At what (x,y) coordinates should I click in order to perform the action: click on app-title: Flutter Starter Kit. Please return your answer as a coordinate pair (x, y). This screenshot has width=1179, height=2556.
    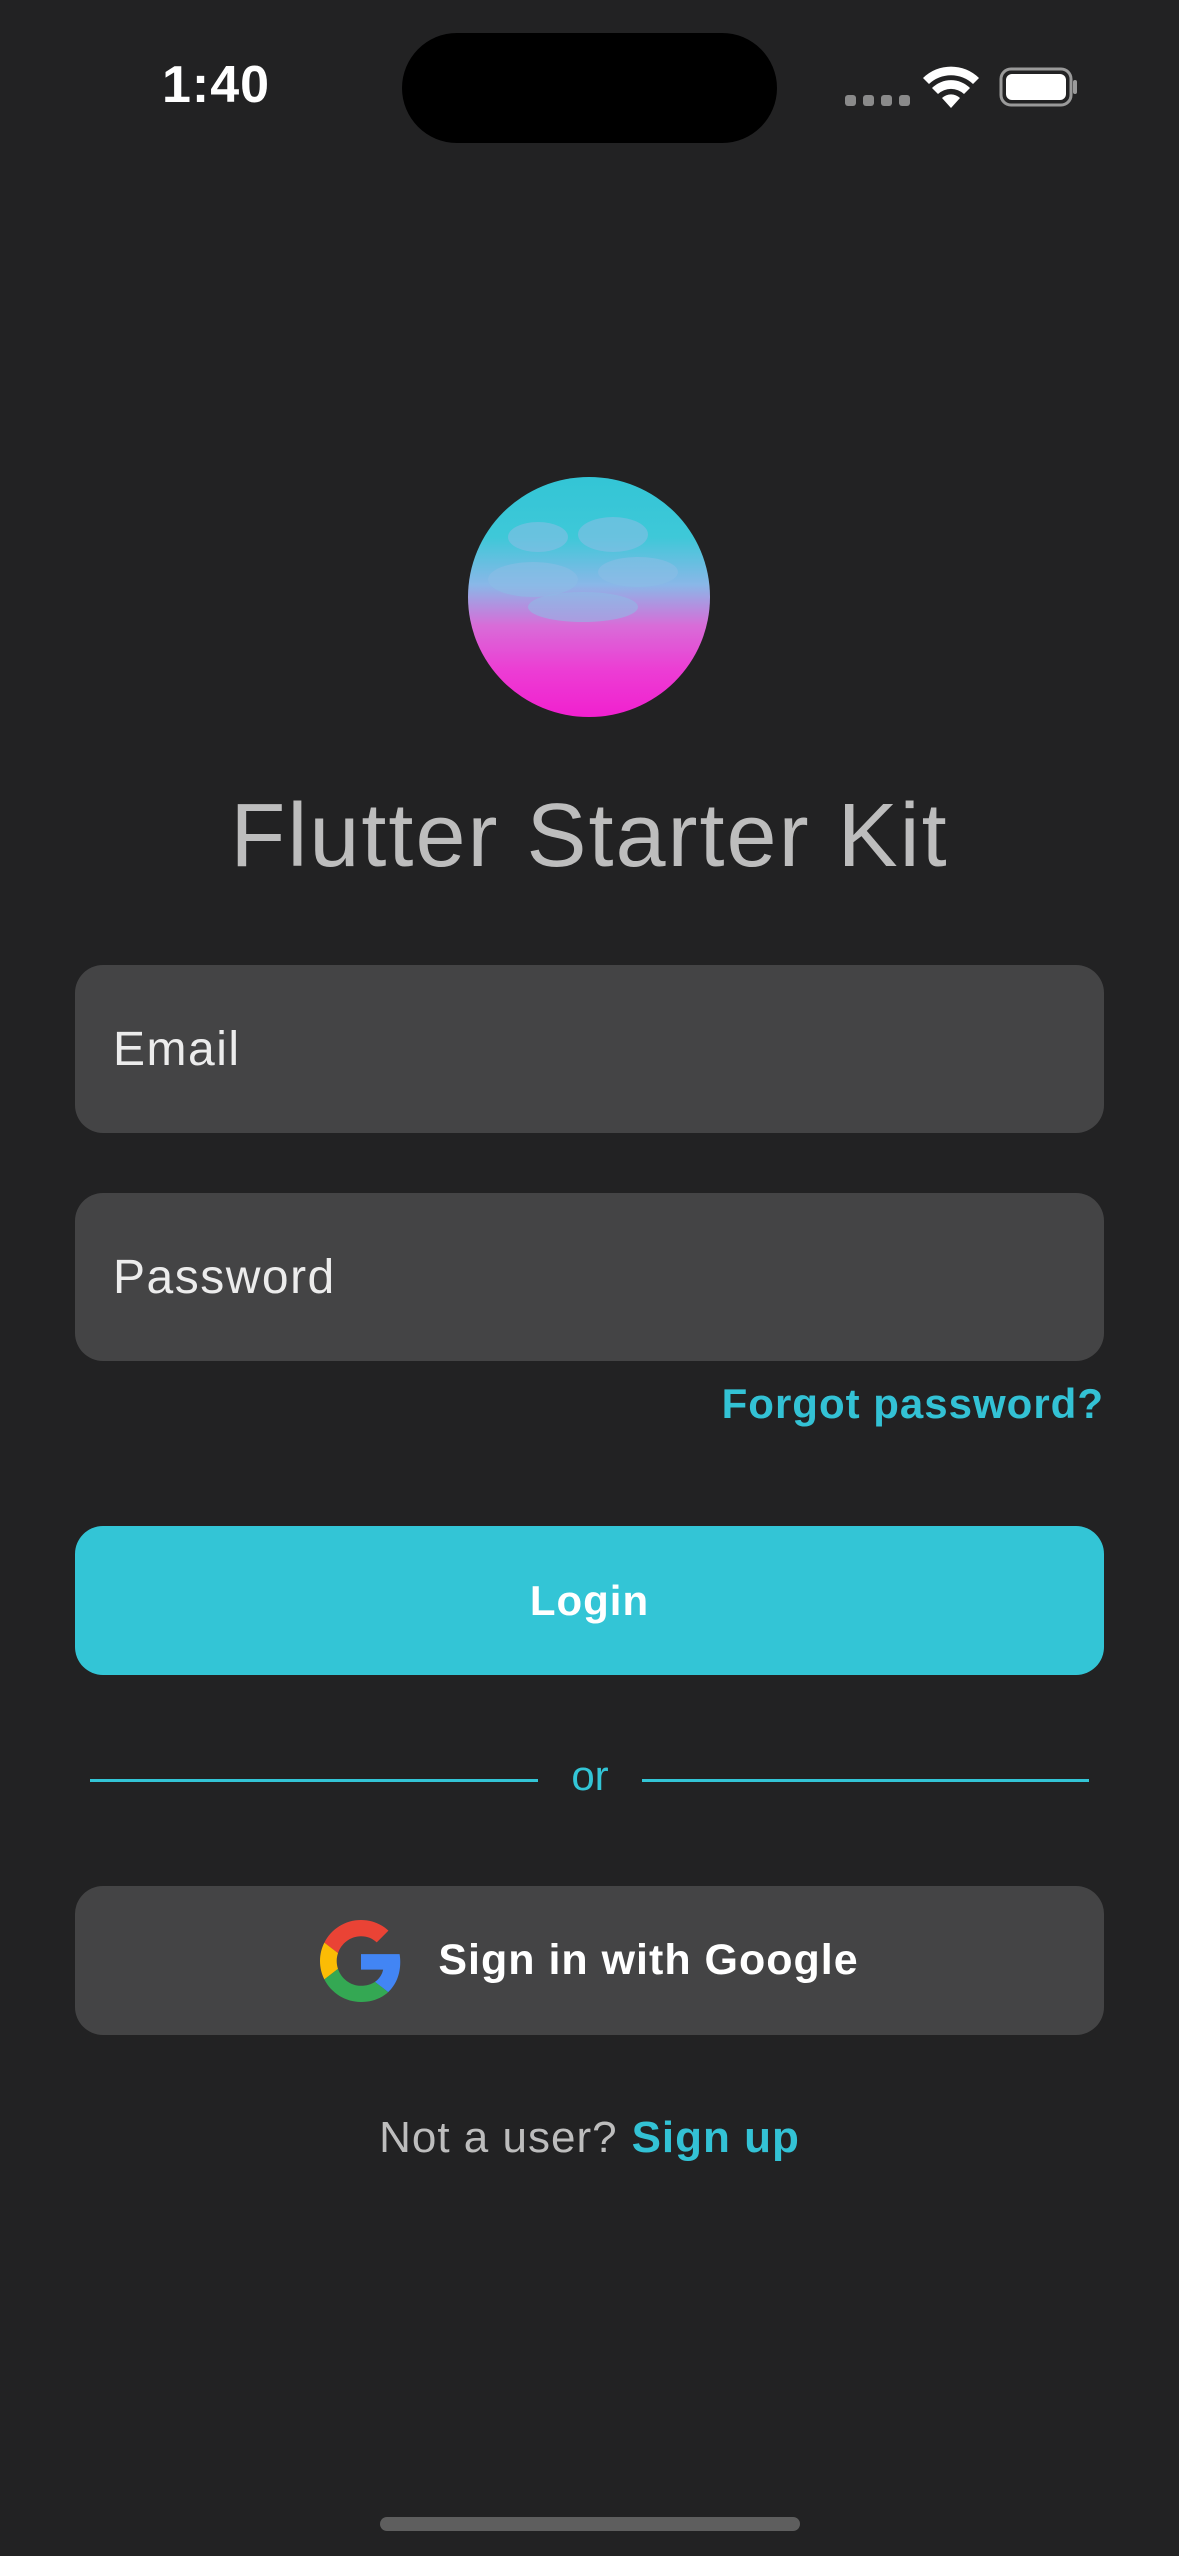
    Looking at the image, I should click on (589, 836).